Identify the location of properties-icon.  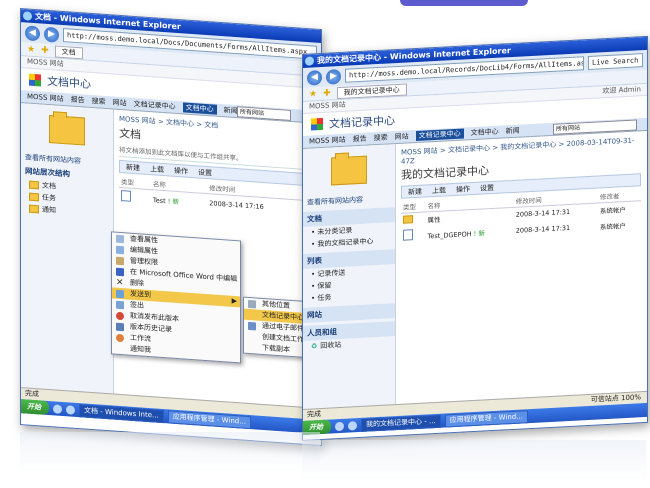
(120, 239).